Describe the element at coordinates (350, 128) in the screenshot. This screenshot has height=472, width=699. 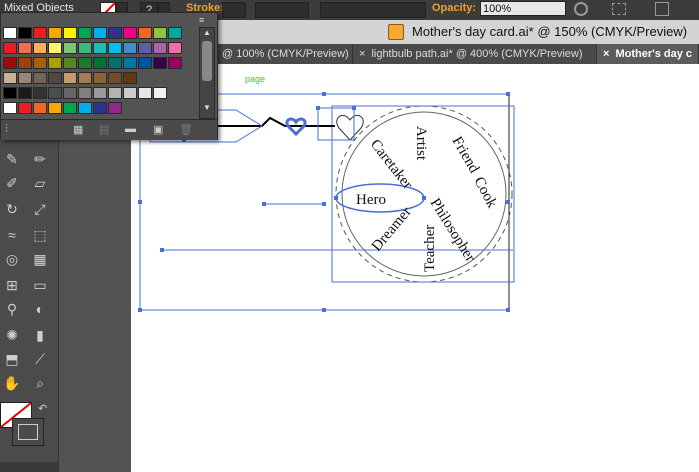
I see `heart-outline` at that location.